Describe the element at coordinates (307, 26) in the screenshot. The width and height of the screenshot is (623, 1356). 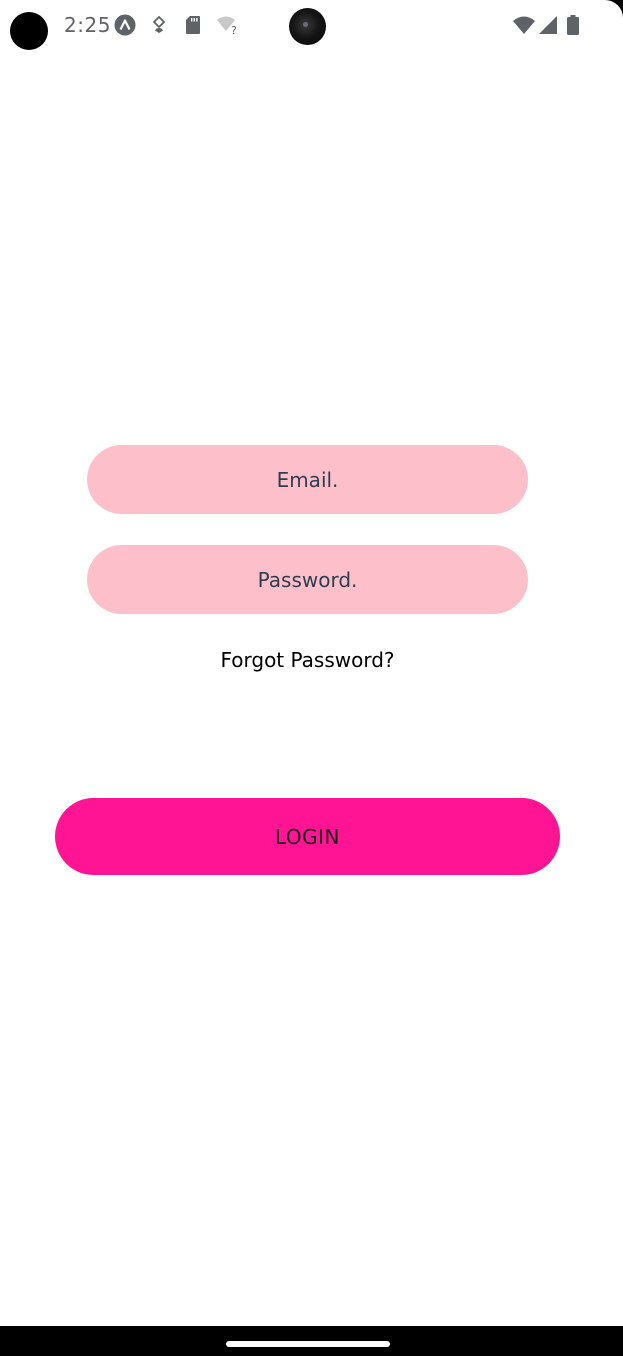
I see `front-camera` at that location.